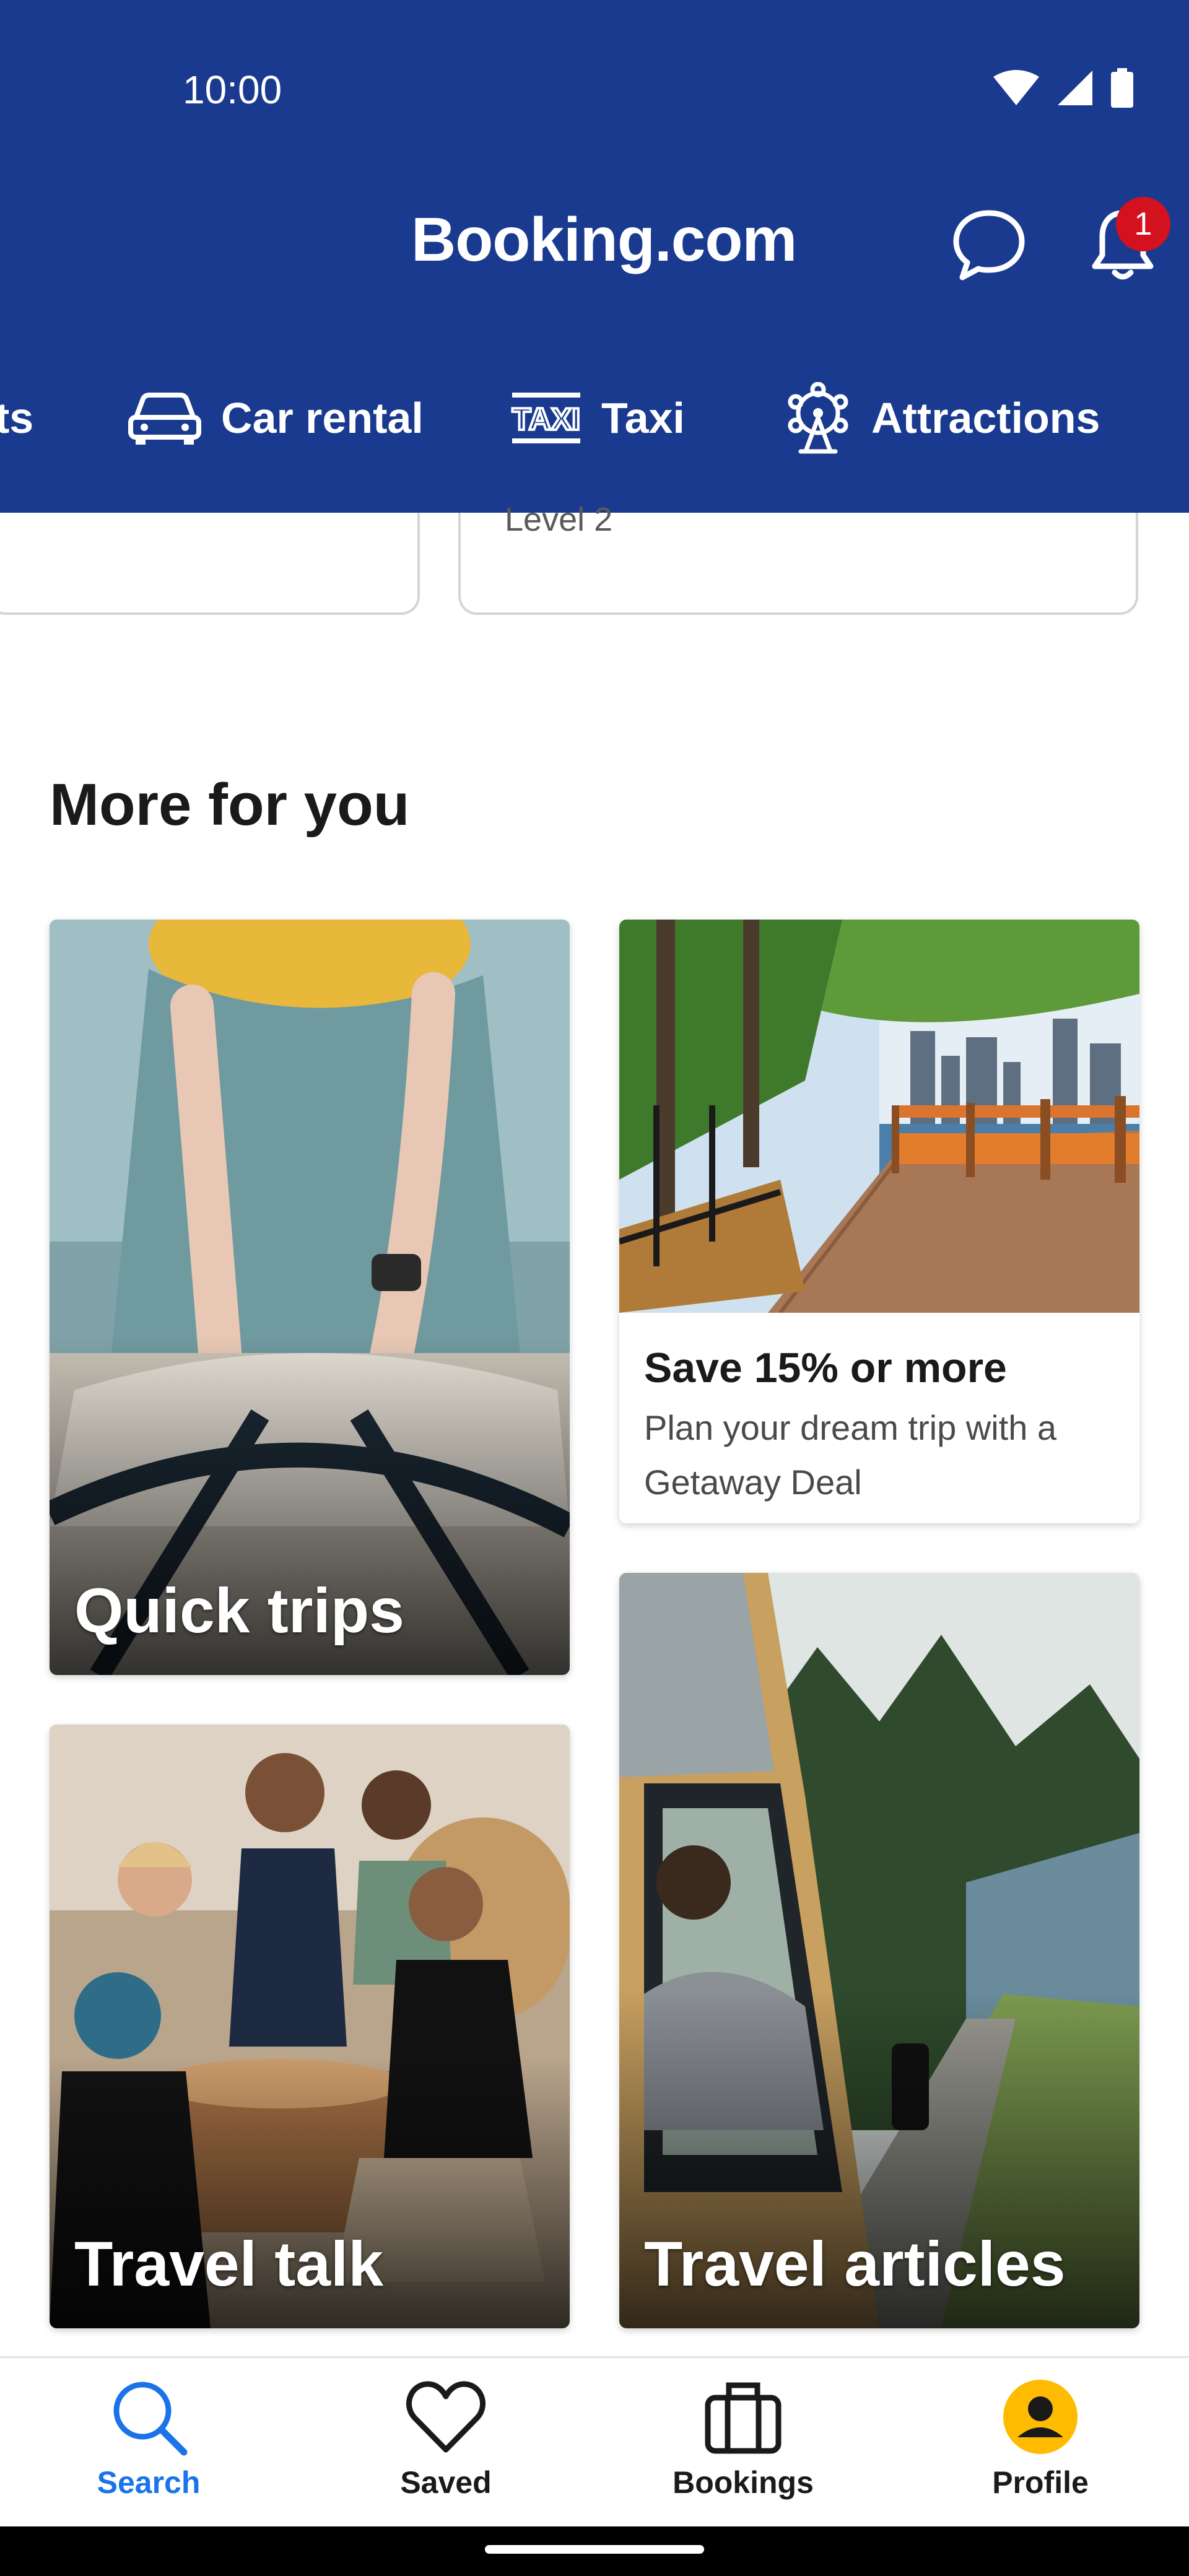 This screenshot has width=1189, height=2576. I want to click on bottom-nav-label: Saved, so click(446, 2482).